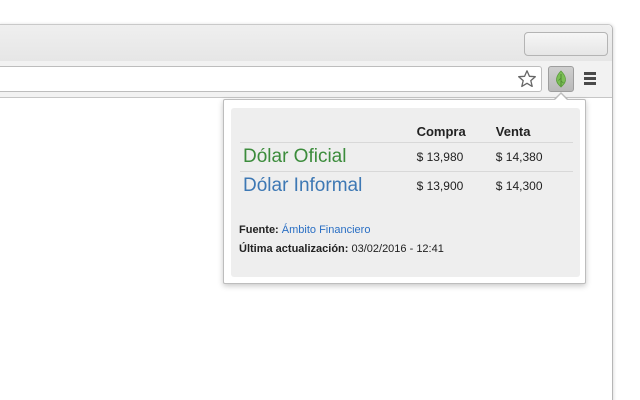 This screenshot has width=640, height=400. What do you see at coordinates (440, 186) in the screenshot?
I see `rate-compra-informal: $ 13,900` at bounding box center [440, 186].